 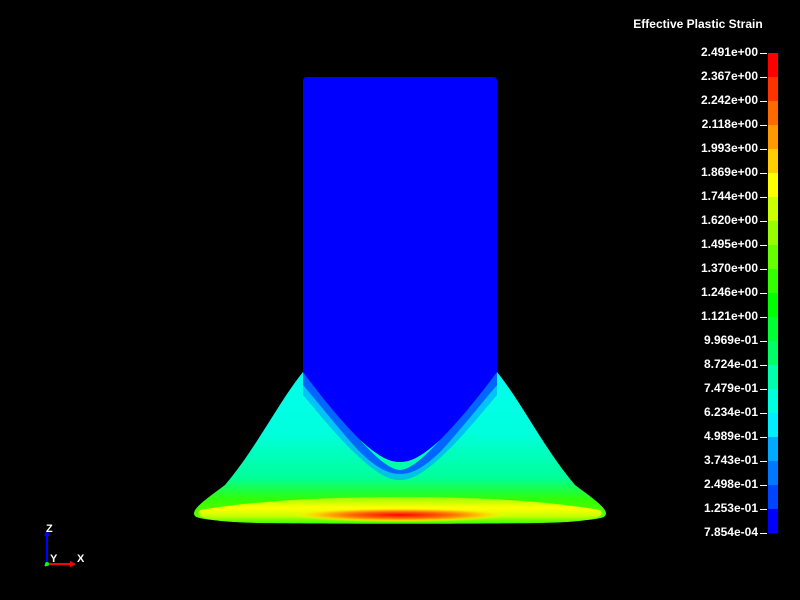 I want to click on legend-color-bar, so click(x=773, y=293).